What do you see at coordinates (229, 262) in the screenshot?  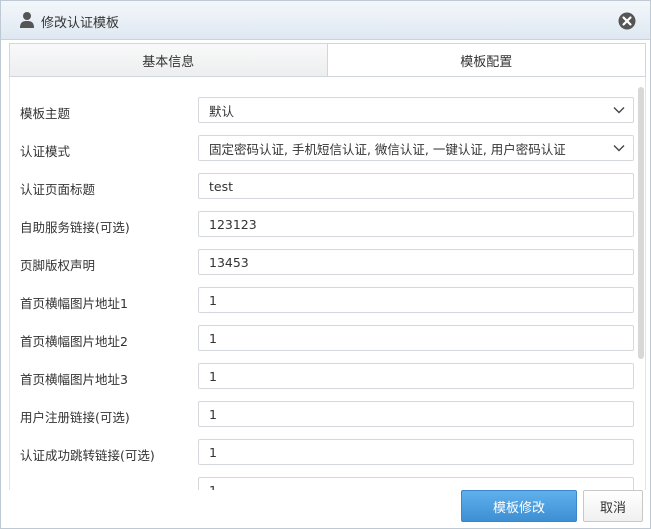 I see `input-value: 13453` at bounding box center [229, 262].